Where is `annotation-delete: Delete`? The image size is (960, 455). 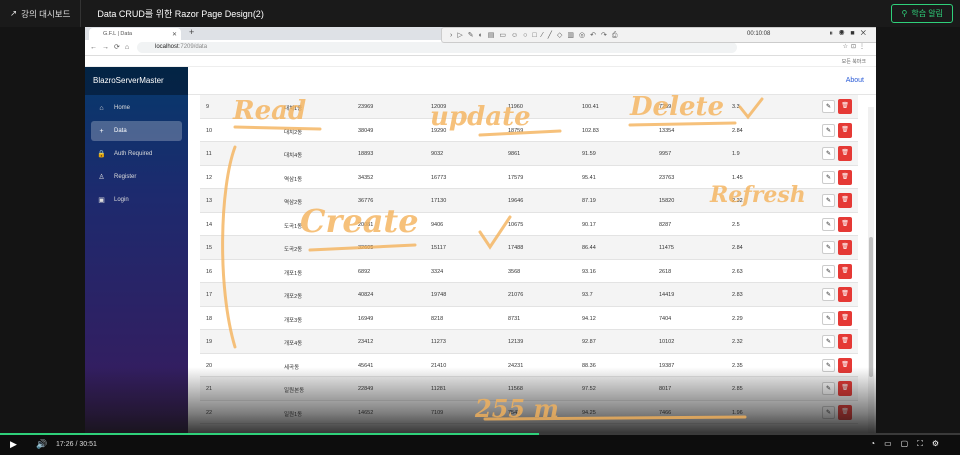 annotation-delete: Delete is located at coordinates (676, 107).